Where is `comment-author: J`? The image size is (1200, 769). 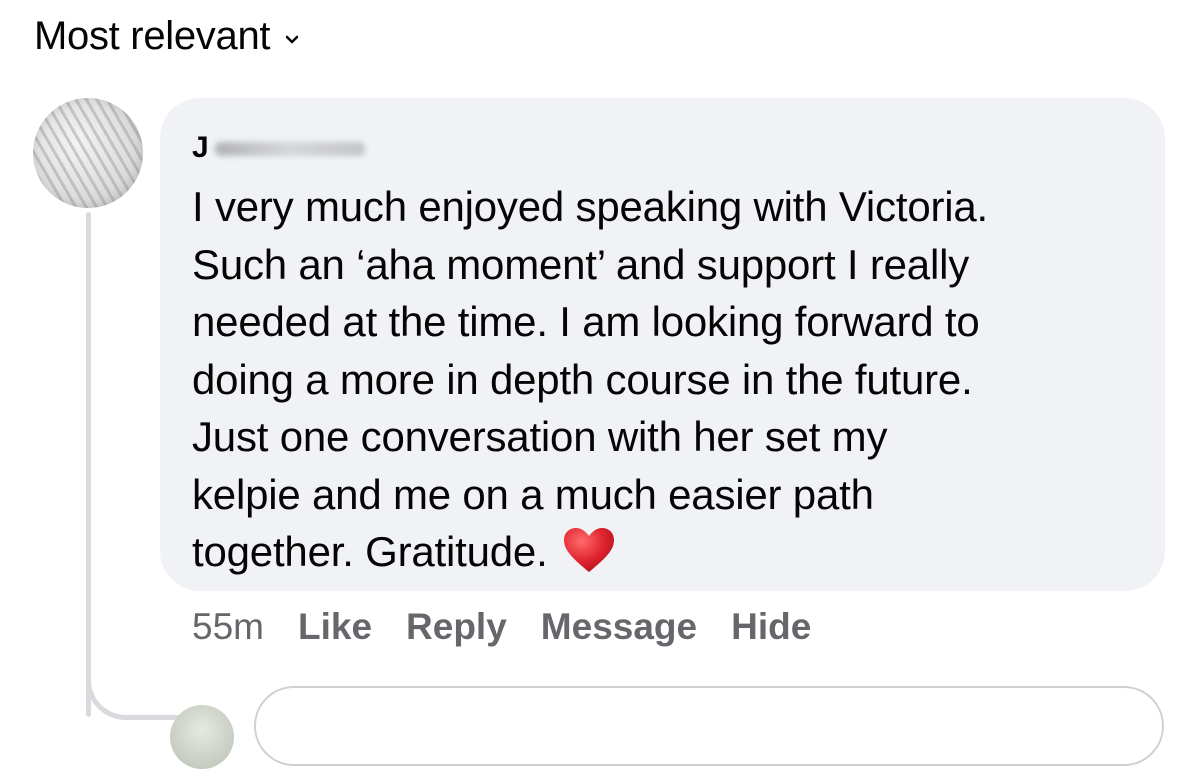 comment-author: J is located at coordinates (662, 148).